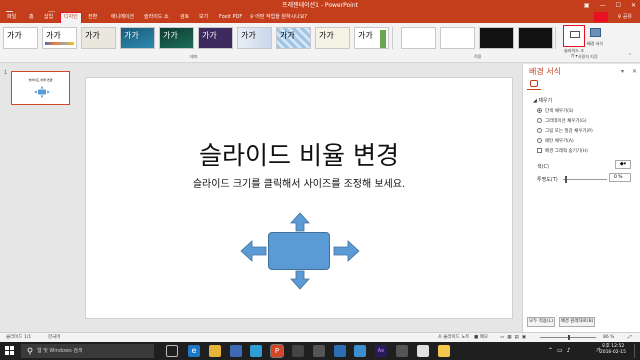 This screenshot has width=640, height=360. Describe the element at coordinates (31, 18) in the screenshot. I see `tab-home: 홈` at that location.